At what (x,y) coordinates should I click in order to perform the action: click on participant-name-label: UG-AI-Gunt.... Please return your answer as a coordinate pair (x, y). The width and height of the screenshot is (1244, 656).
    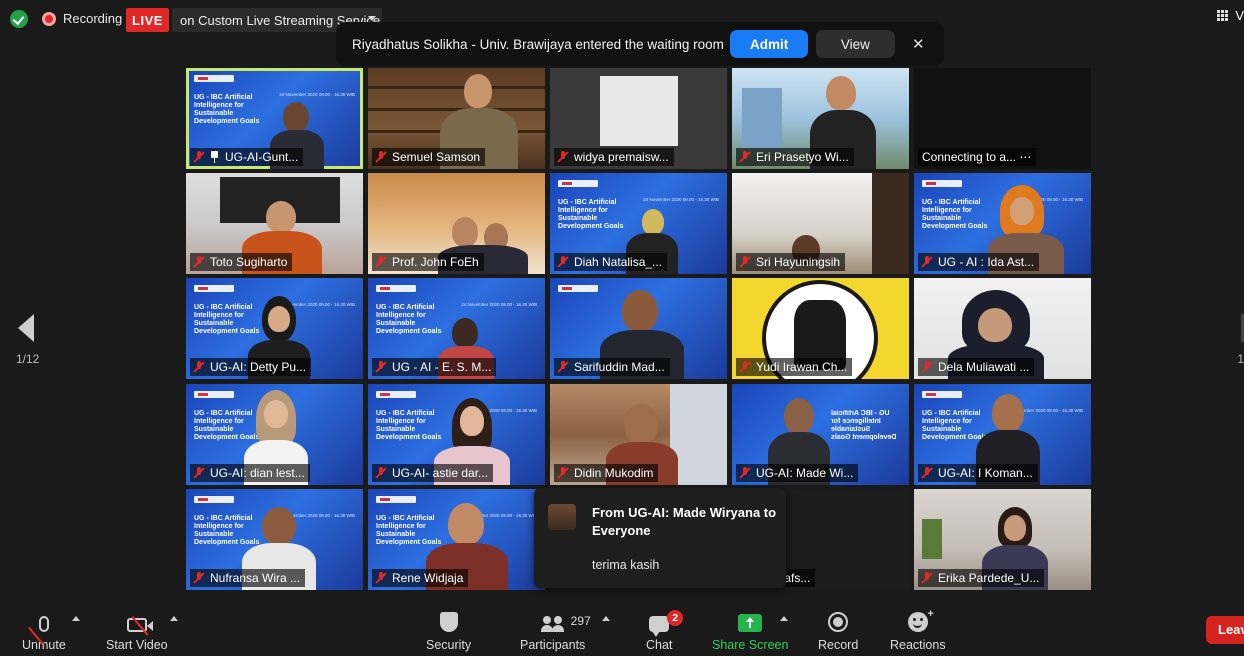
    Looking at the image, I should click on (247, 157).